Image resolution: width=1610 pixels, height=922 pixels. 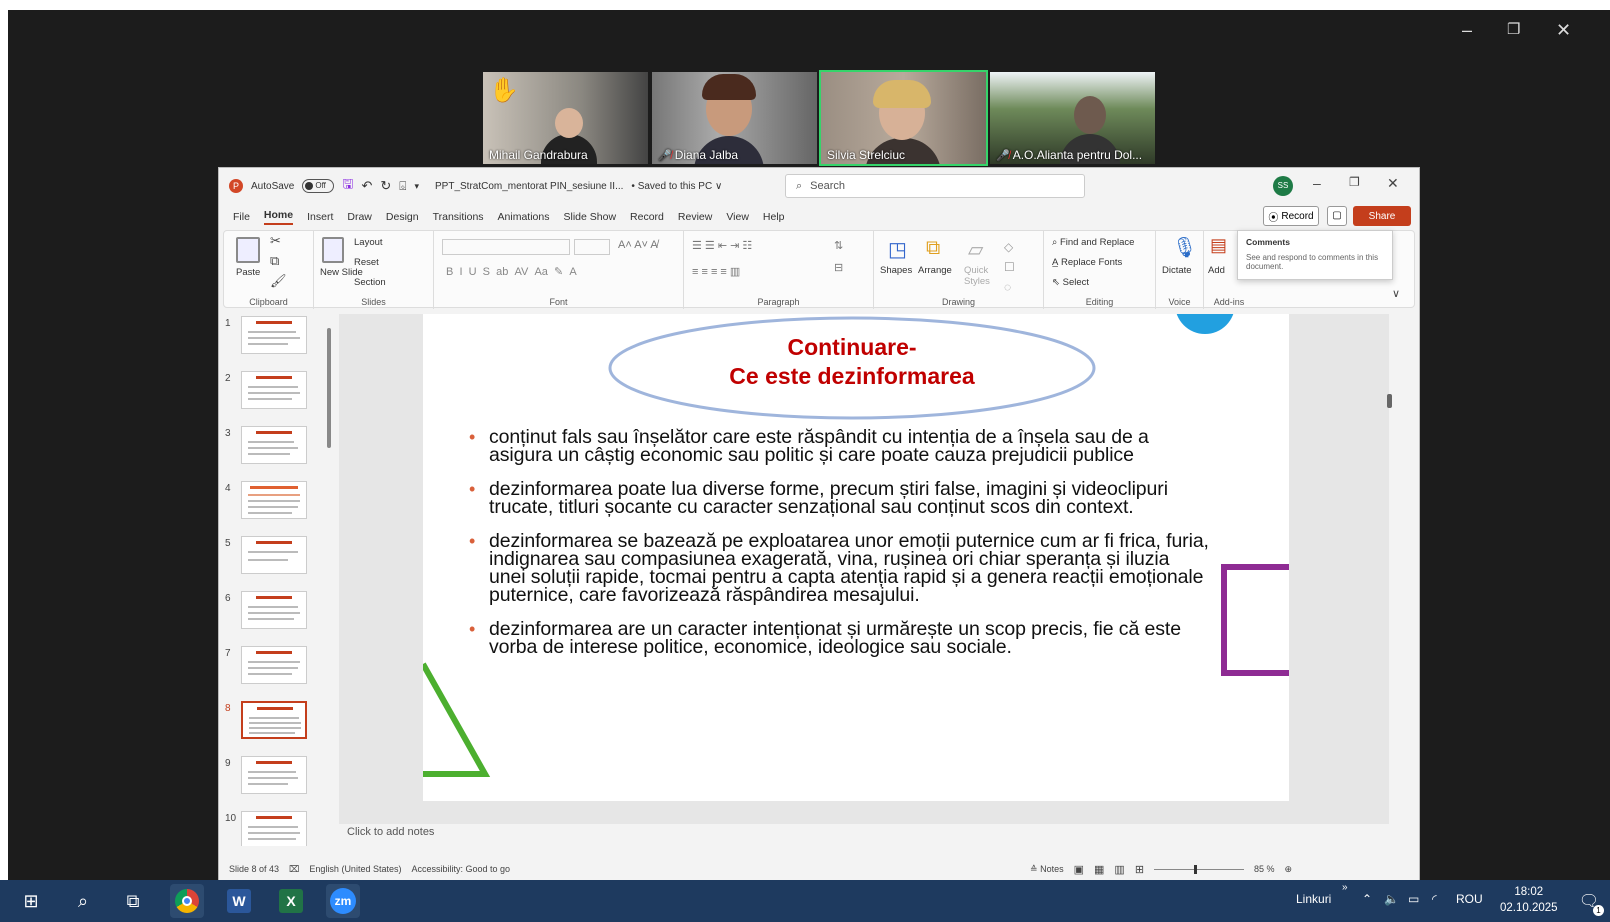 I want to click on tab-transitions: Transitions, so click(x=458, y=217).